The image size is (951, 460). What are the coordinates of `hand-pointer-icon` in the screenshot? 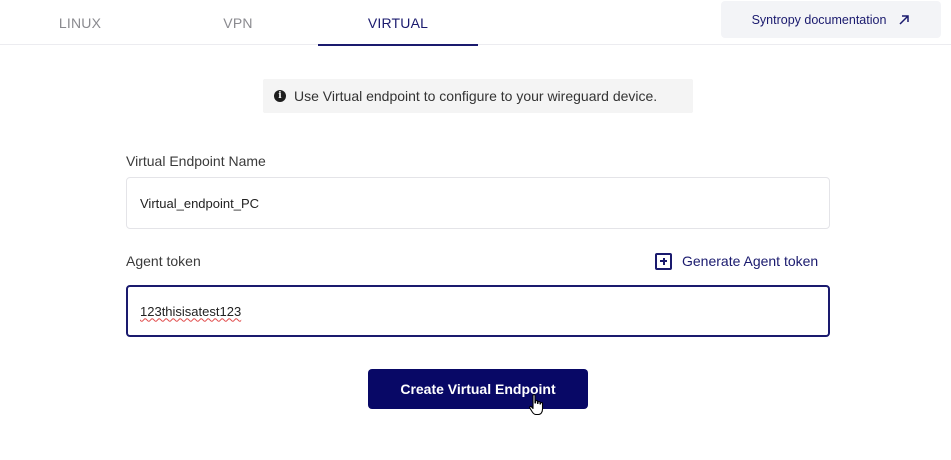 It's located at (536, 405).